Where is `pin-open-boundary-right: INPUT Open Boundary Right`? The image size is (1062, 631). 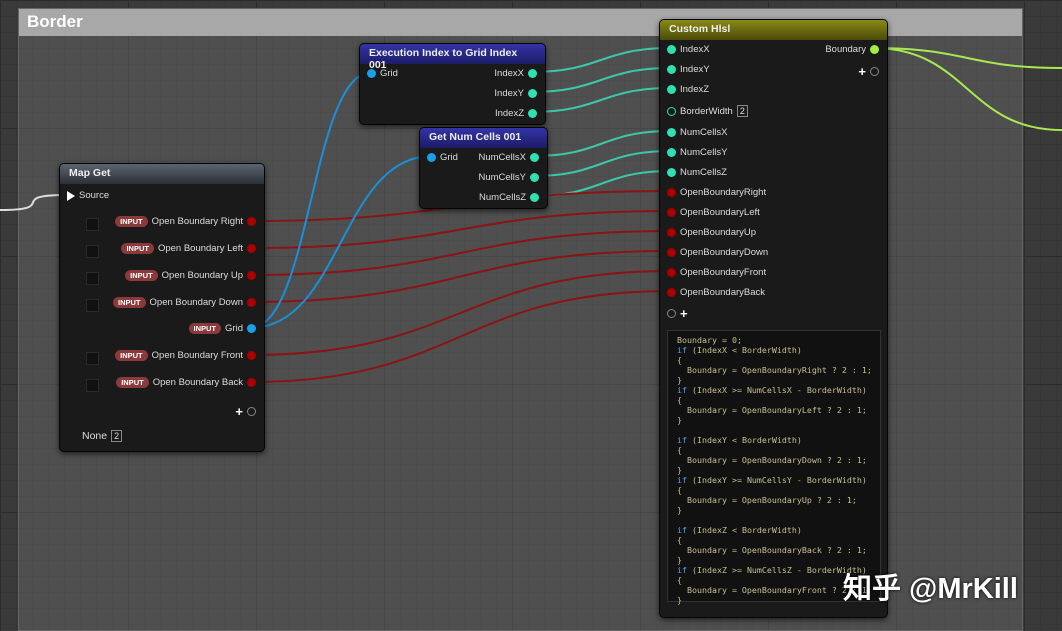
pin-open-boundary-right: INPUT Open Boundary Right is located at coordinates (185, 221).